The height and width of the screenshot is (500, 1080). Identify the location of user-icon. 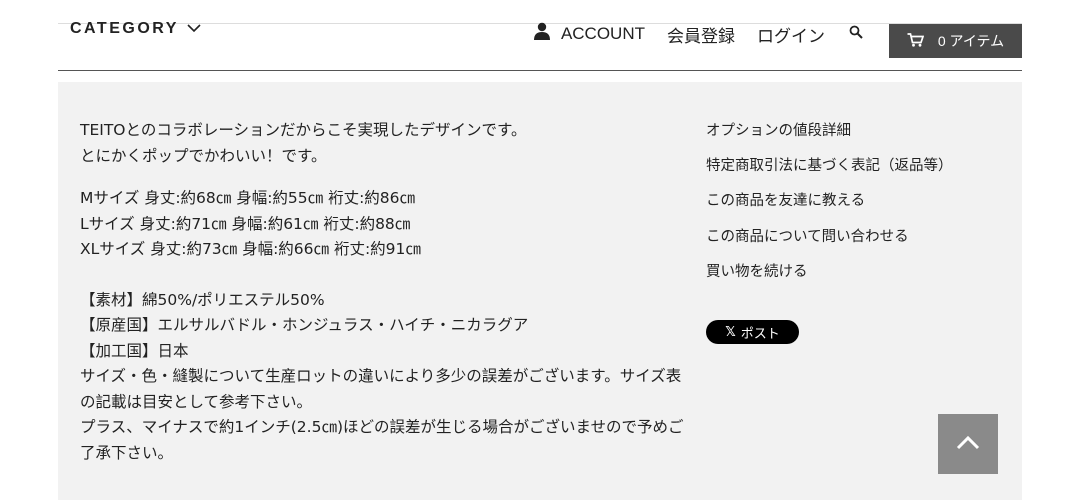
(542, 33).